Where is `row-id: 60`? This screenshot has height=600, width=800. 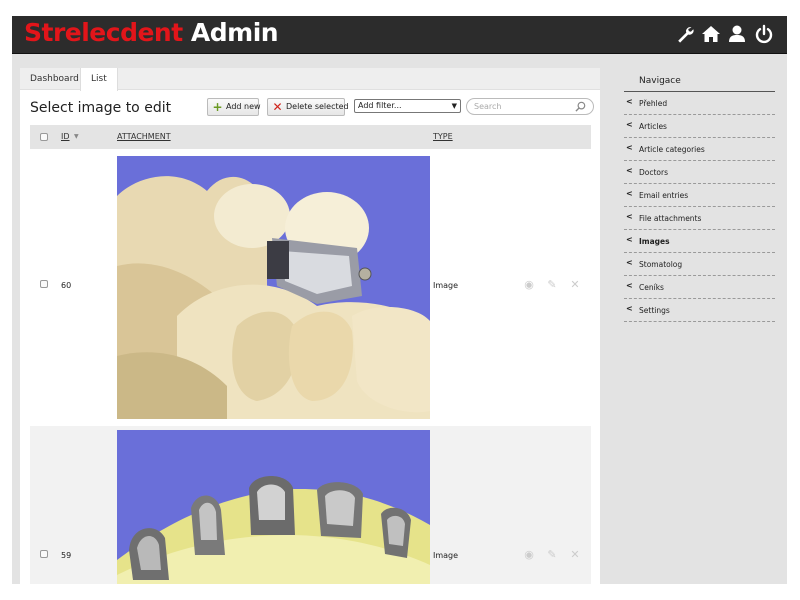
row-id: 60 is located at coordinates (66, 285).